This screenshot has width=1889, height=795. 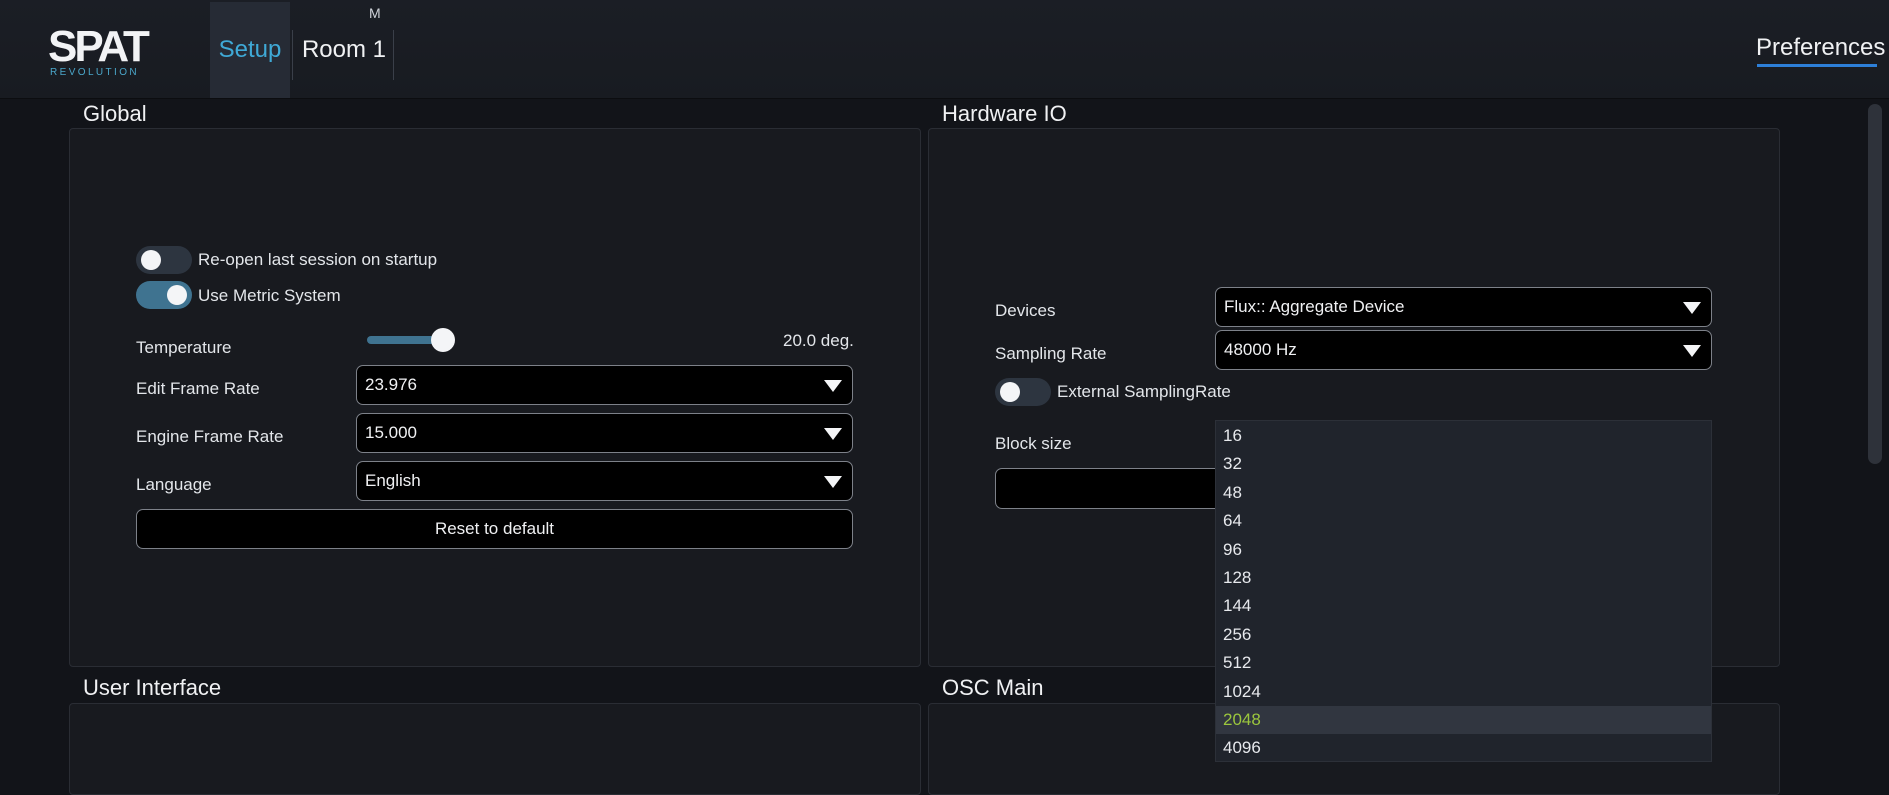 What do you see at coordinates (604, 385) in the screenshot?
I see `edit-frame-rate-select: 23.976` at bounding box center [604, 385].